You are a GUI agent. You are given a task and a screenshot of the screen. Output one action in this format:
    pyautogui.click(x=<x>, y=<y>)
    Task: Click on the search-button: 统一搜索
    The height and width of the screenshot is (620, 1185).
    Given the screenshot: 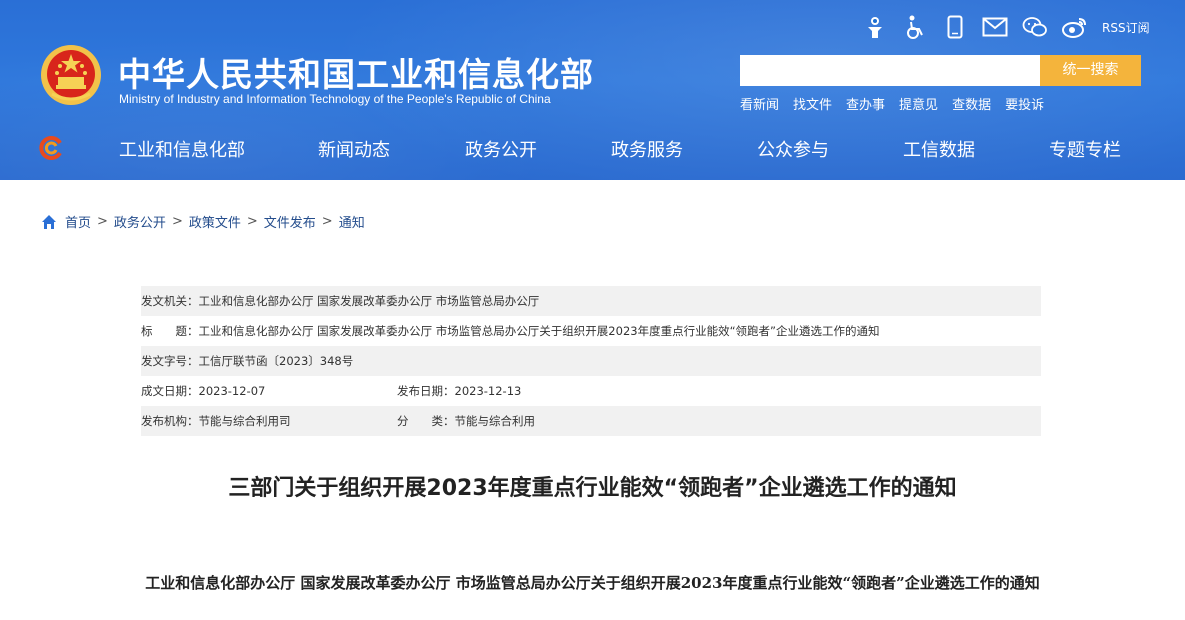 What is the action you would take?
    pyautogui.click(x=1090, y=70)
    